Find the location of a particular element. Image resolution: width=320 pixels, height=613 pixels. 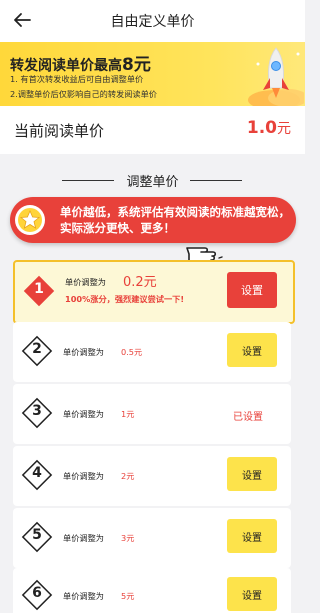

back-arrow-icon is located at coordinates (22, 20).